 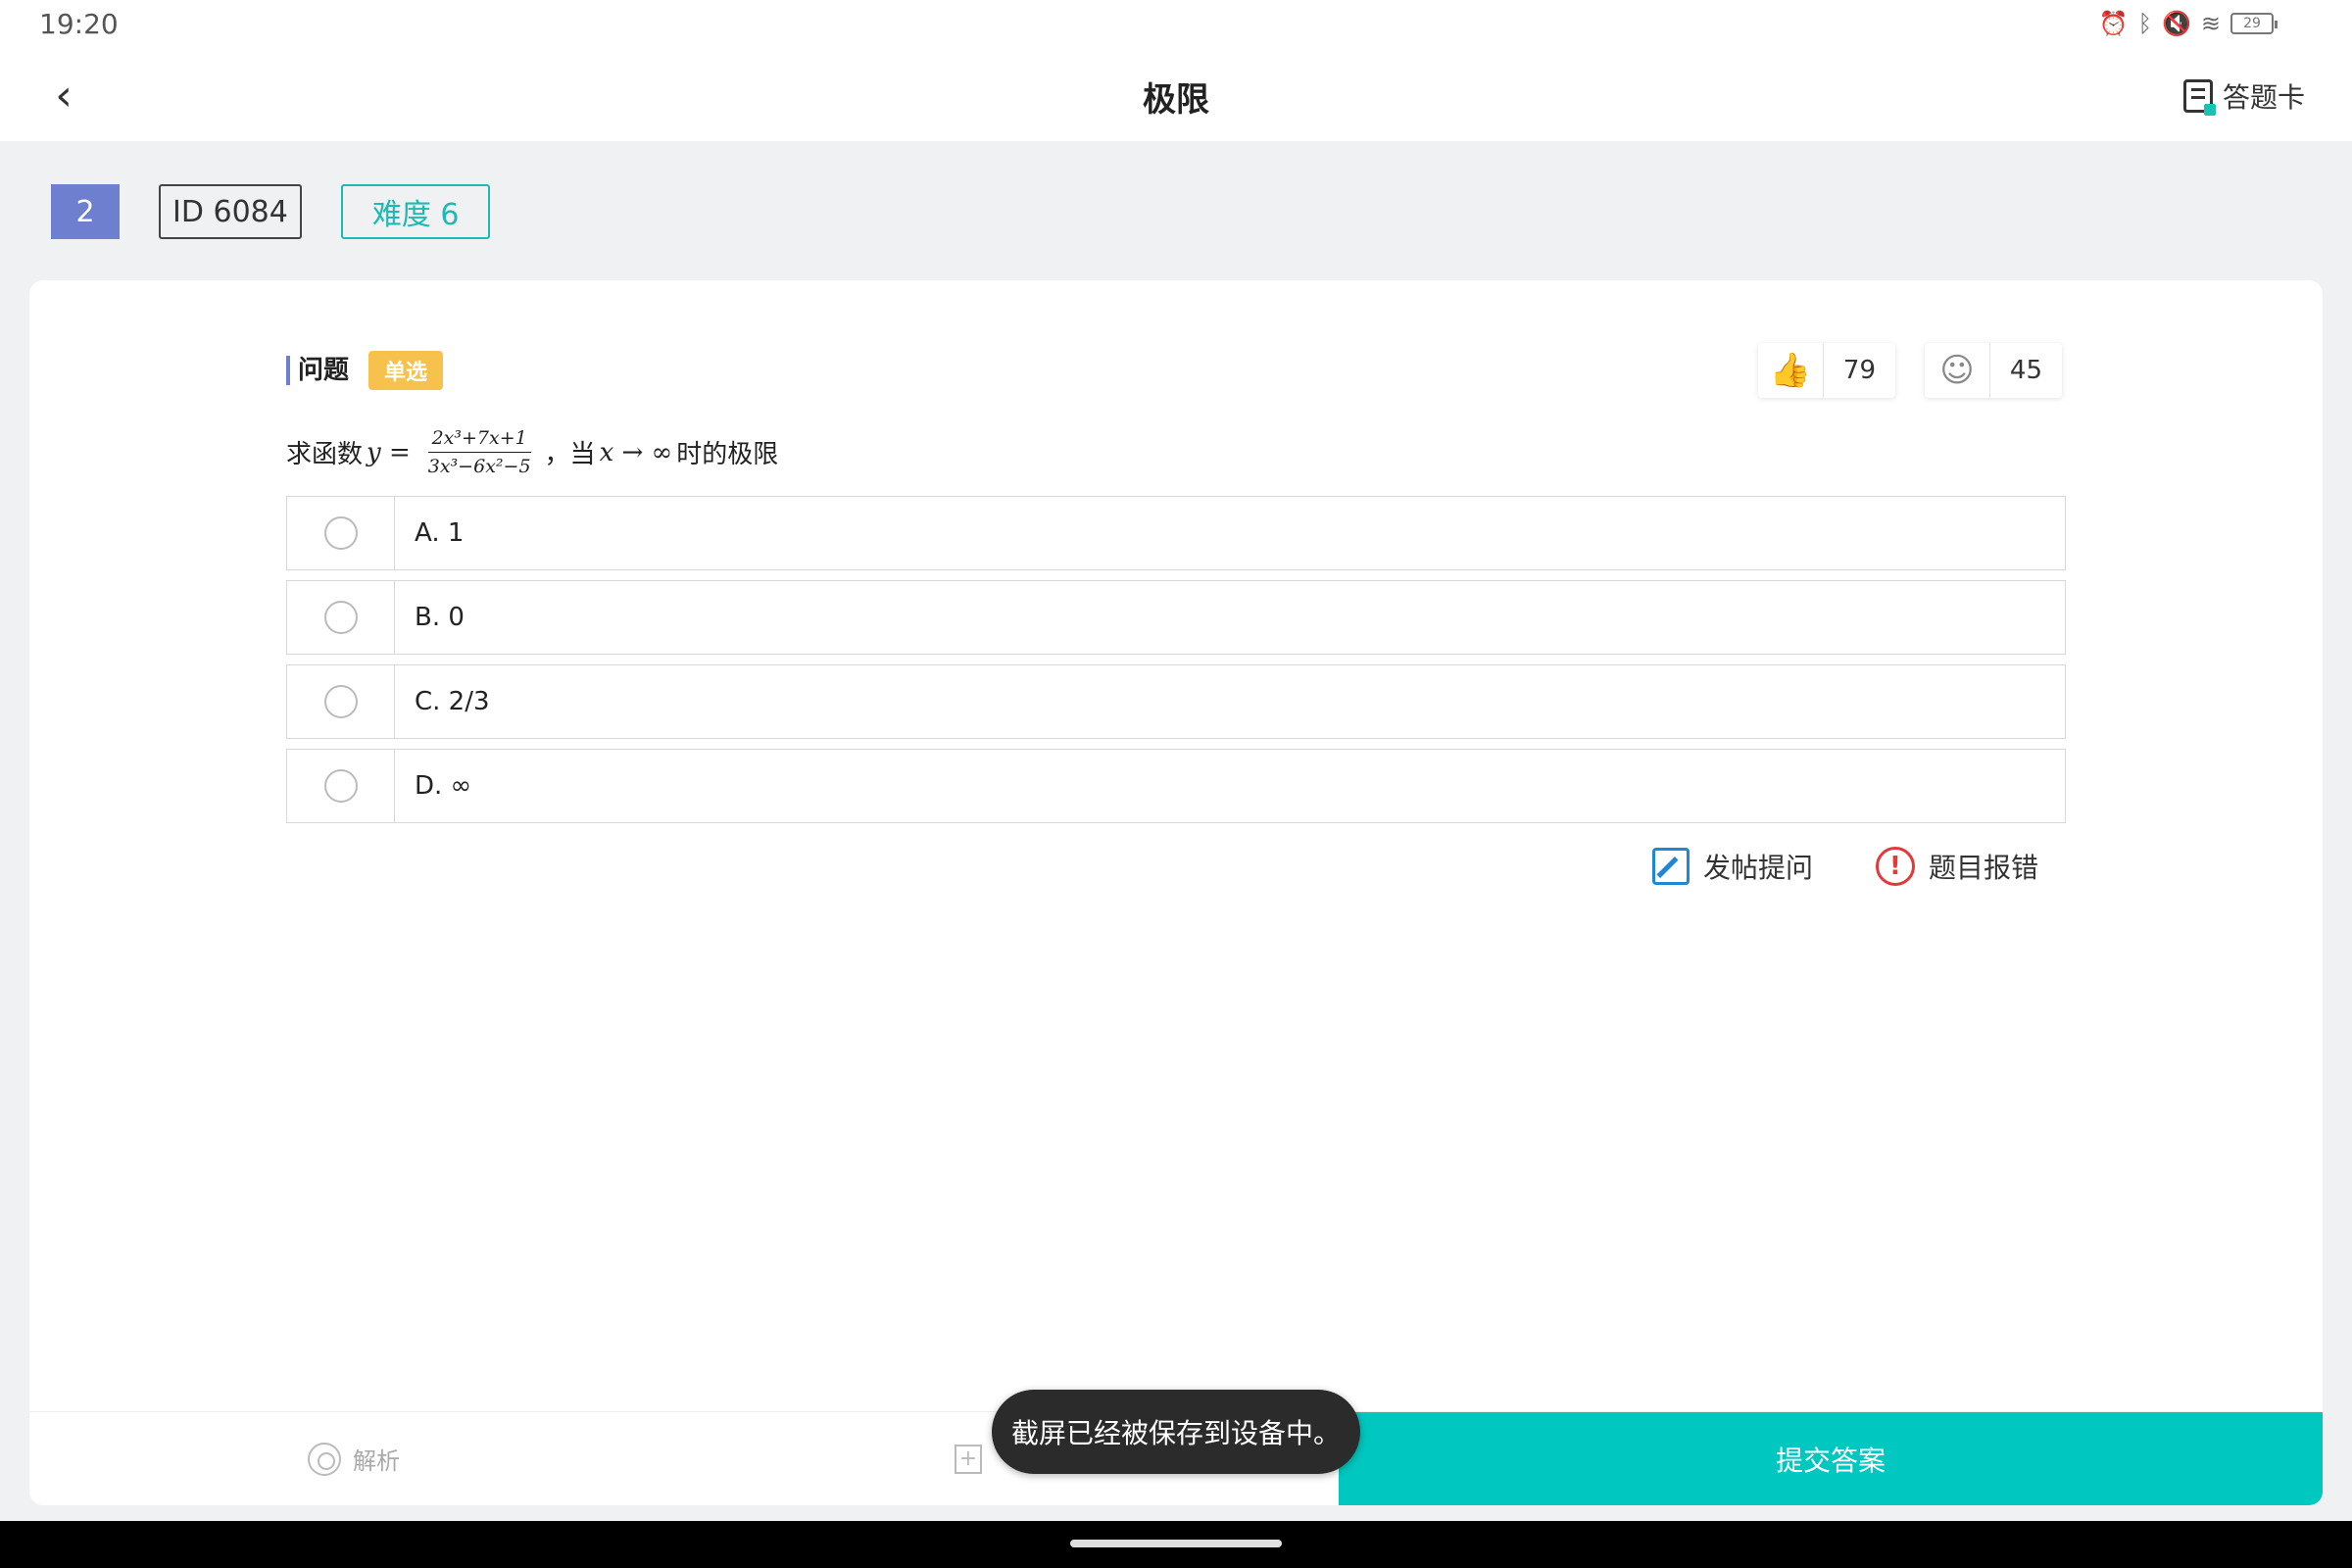 What do you see at coordinates (1895, 866) in the screenshot?
I see `alert-icon: !` at bounding box center [1895, 866].